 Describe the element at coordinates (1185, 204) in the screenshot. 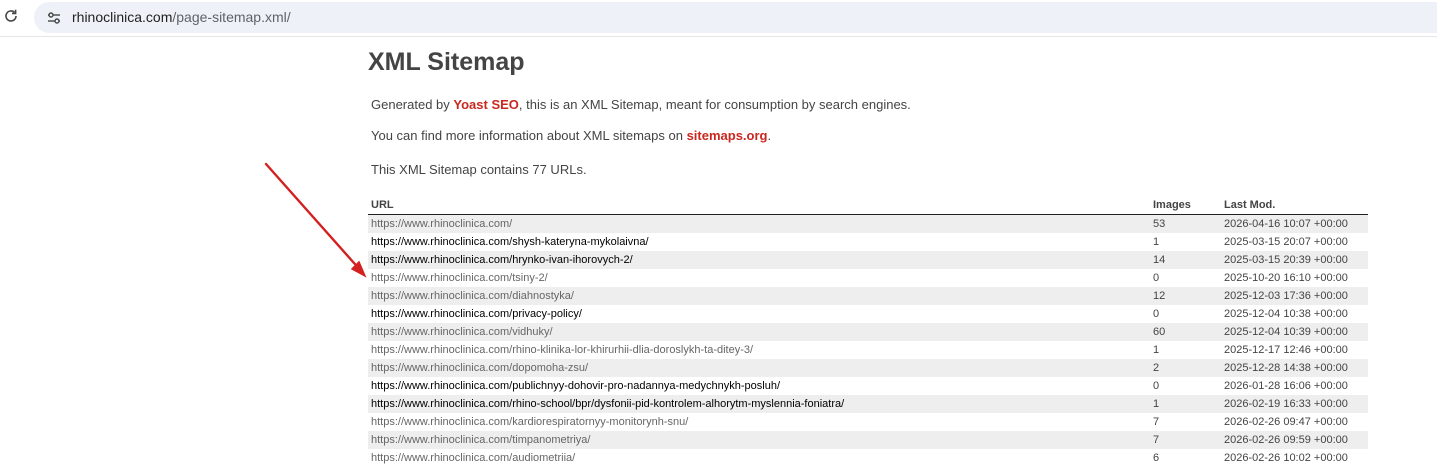

I see `header-images: Images` at that location.